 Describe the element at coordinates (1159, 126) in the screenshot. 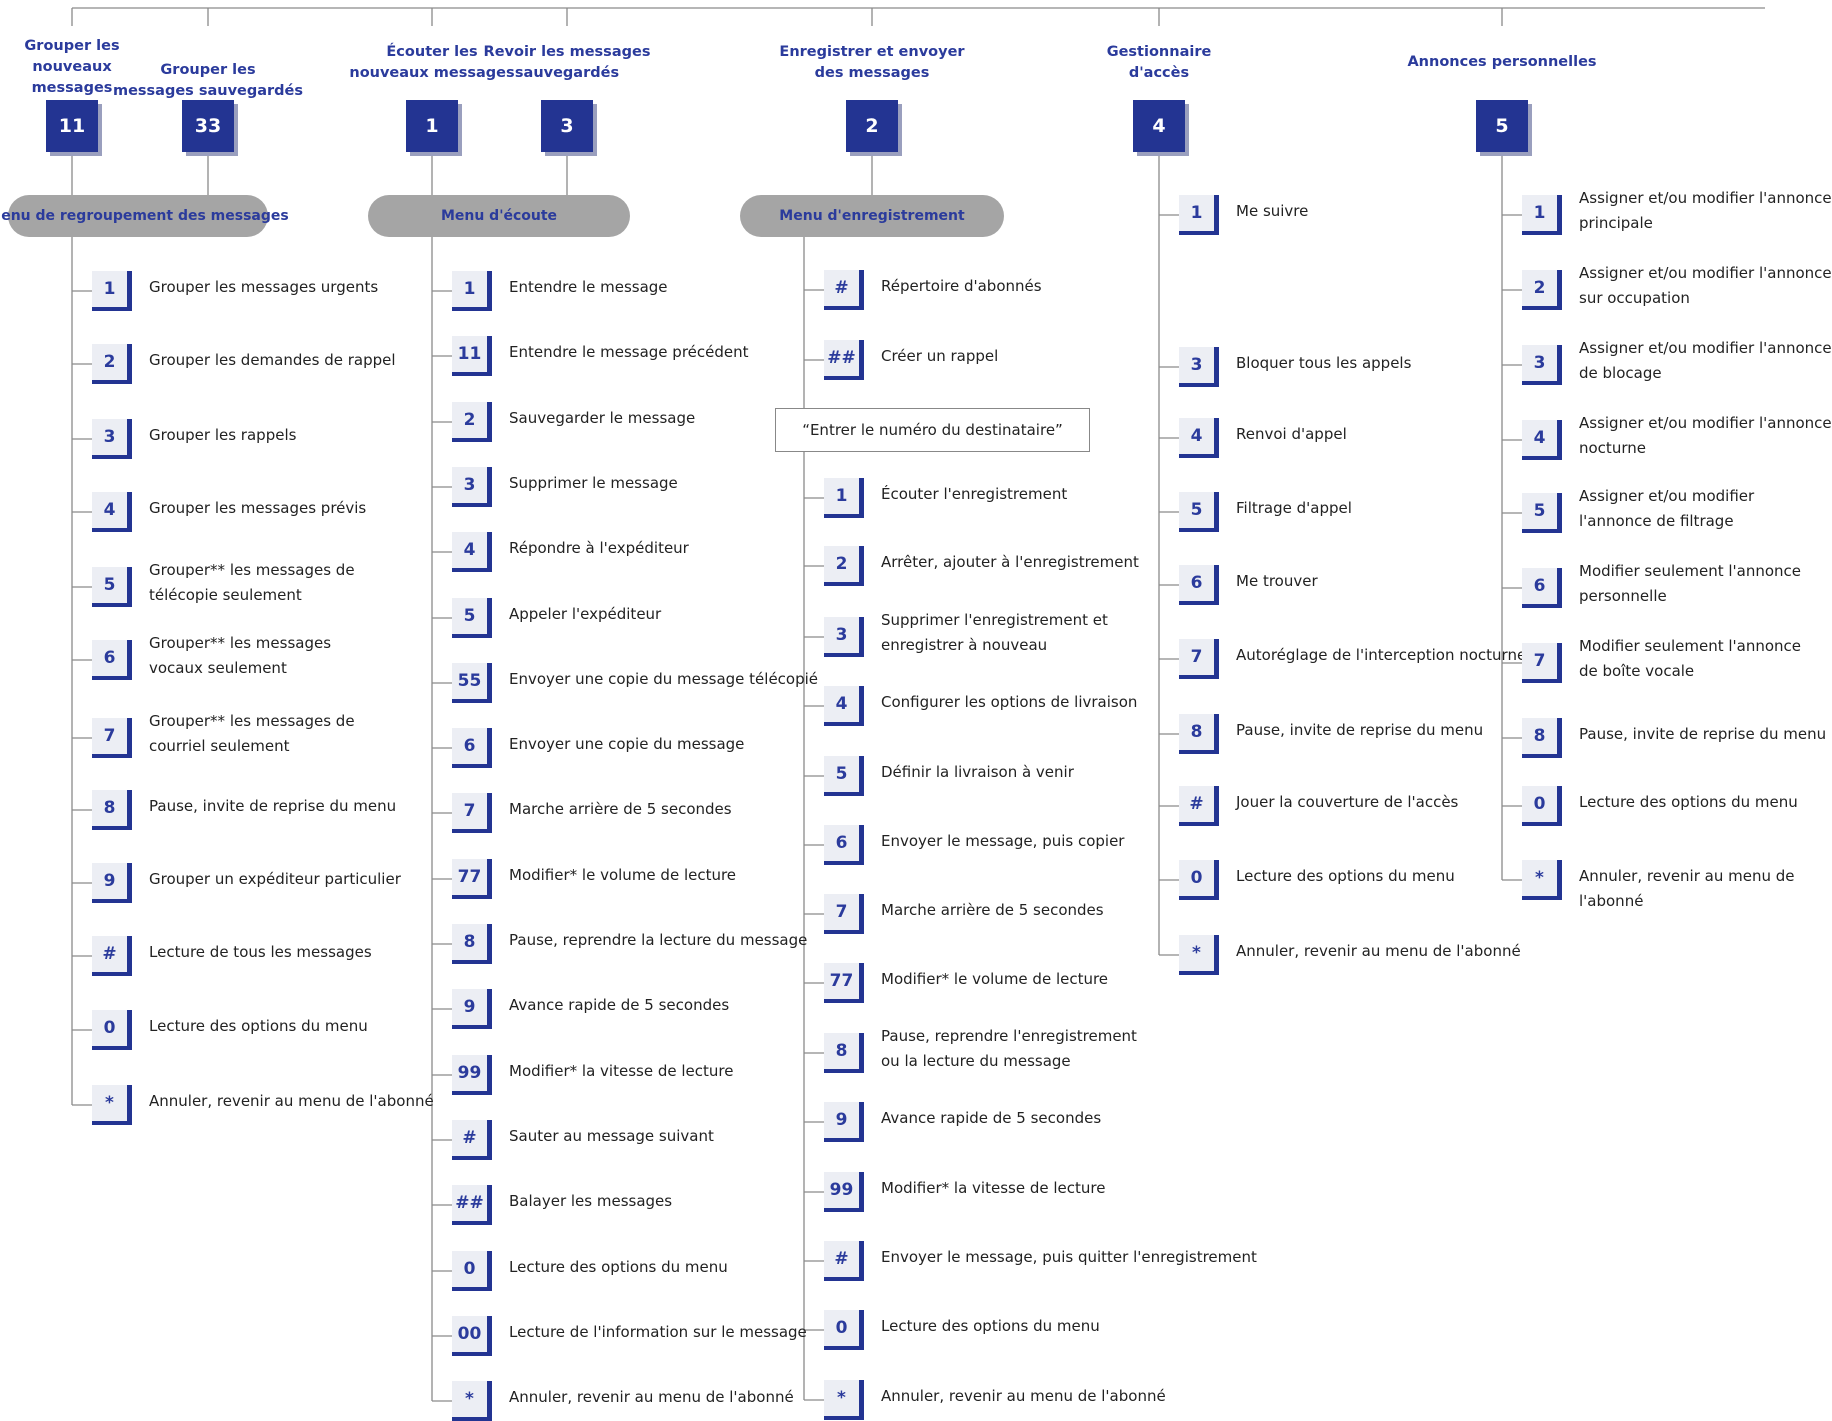

I see `top-level-key: 4` at that location.